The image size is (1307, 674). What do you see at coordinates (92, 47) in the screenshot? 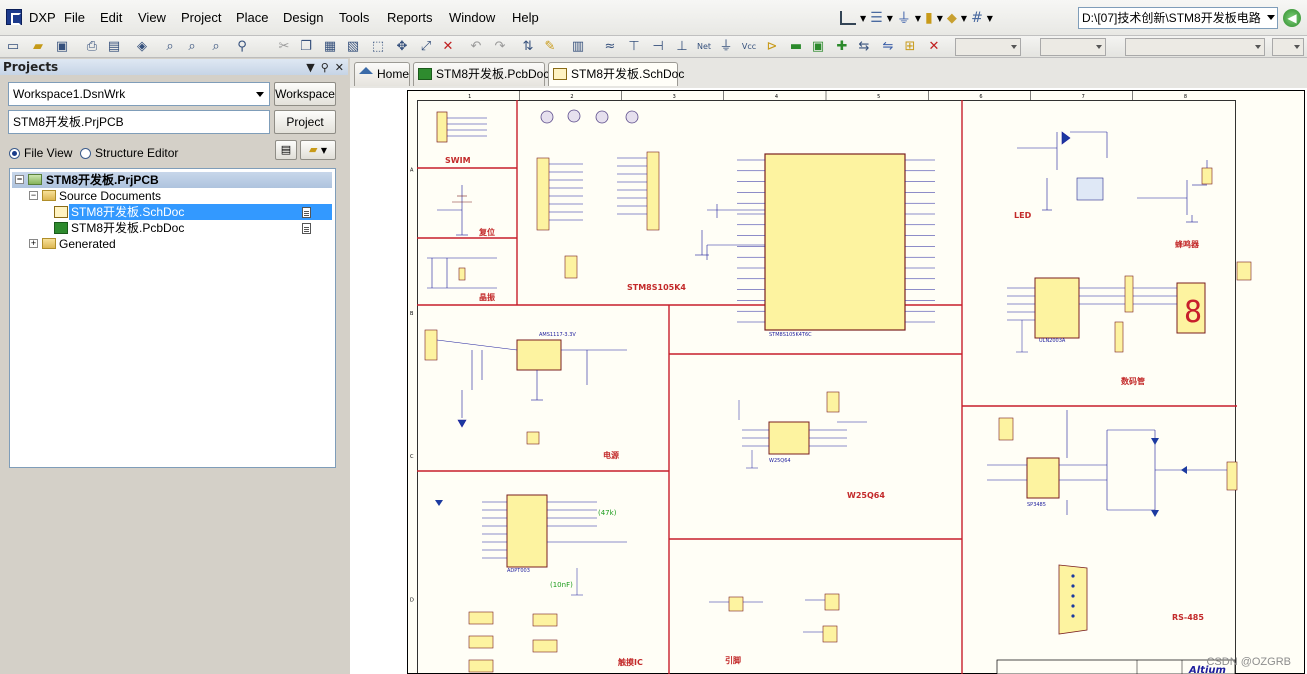
I see `print-icon: ⎙` at bounding box center [92, 47].